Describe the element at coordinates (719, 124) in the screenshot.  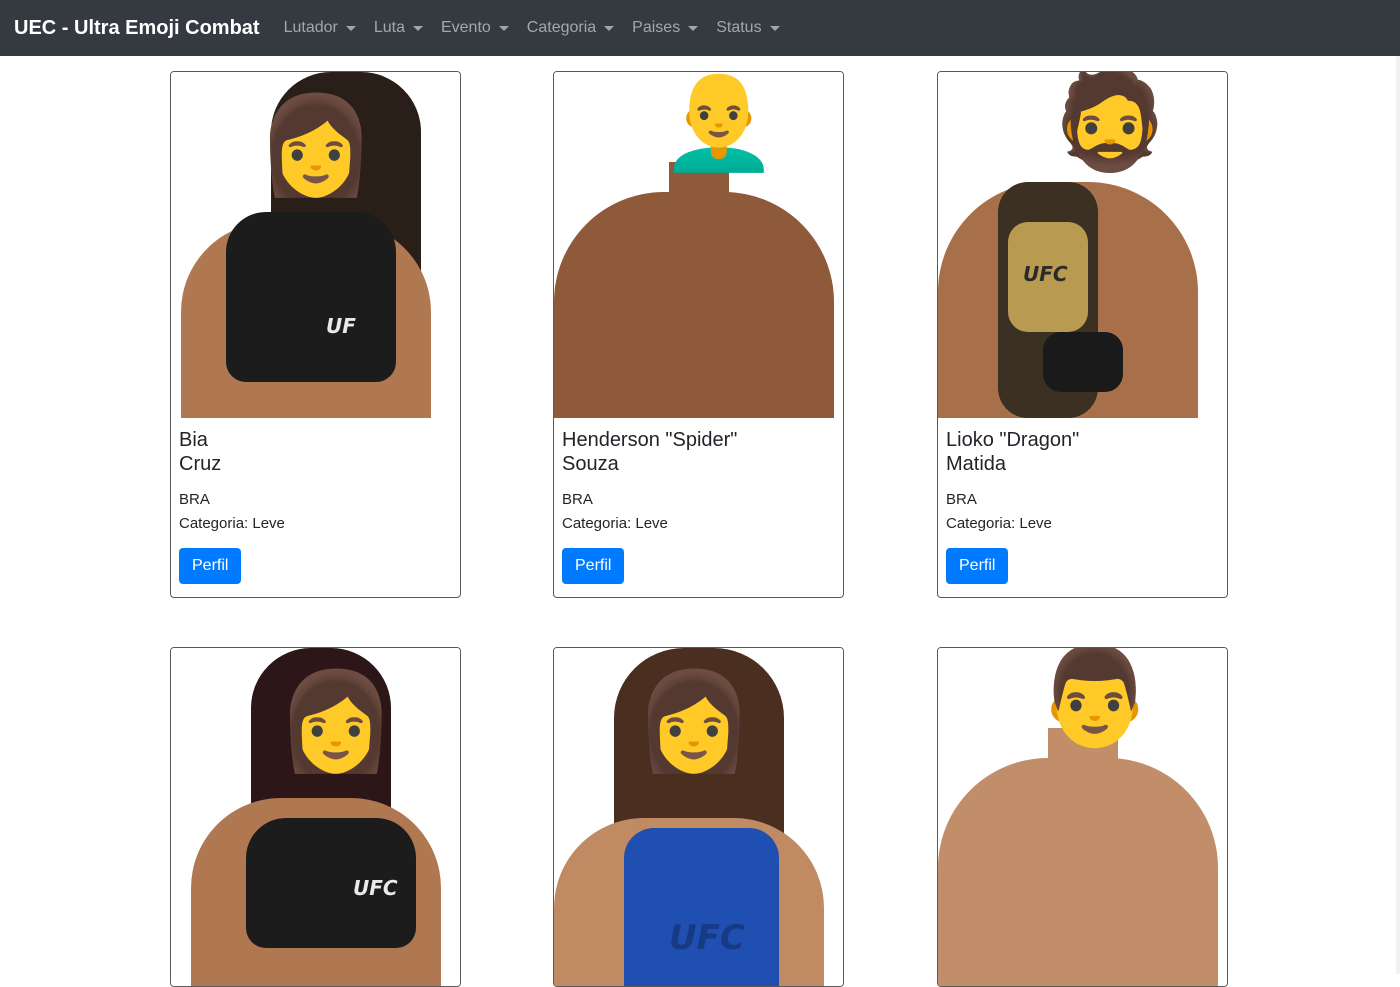
I see `emoji-face: 👨‍🦲` at that location.